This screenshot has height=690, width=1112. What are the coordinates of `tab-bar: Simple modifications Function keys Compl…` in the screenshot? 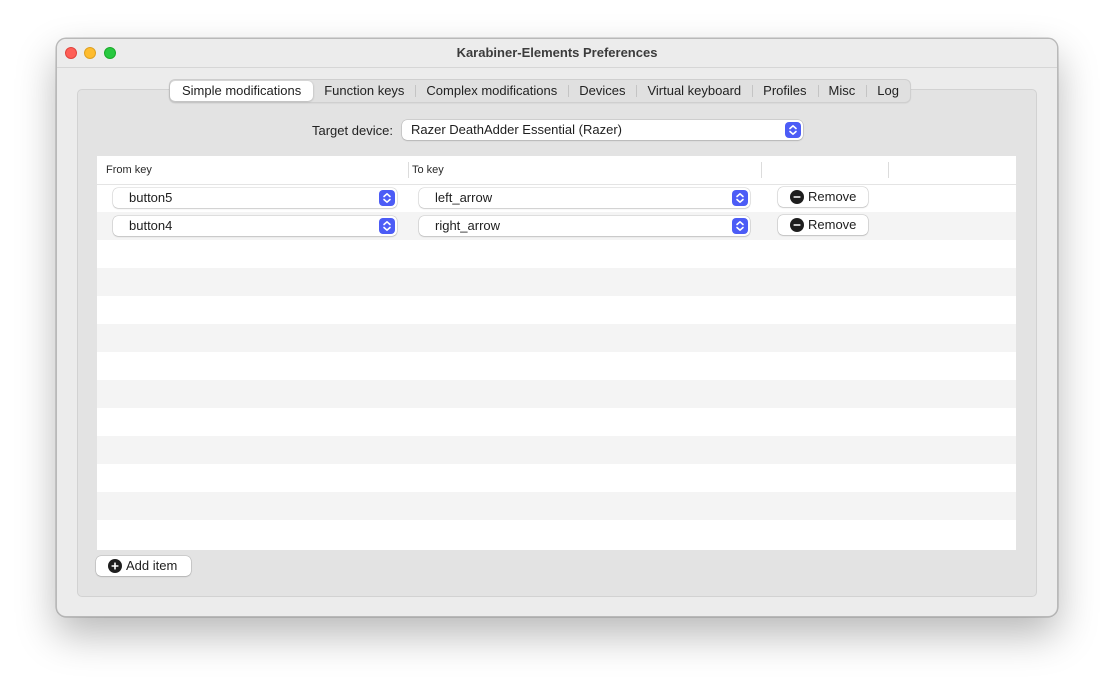 It's located at (540, 91).